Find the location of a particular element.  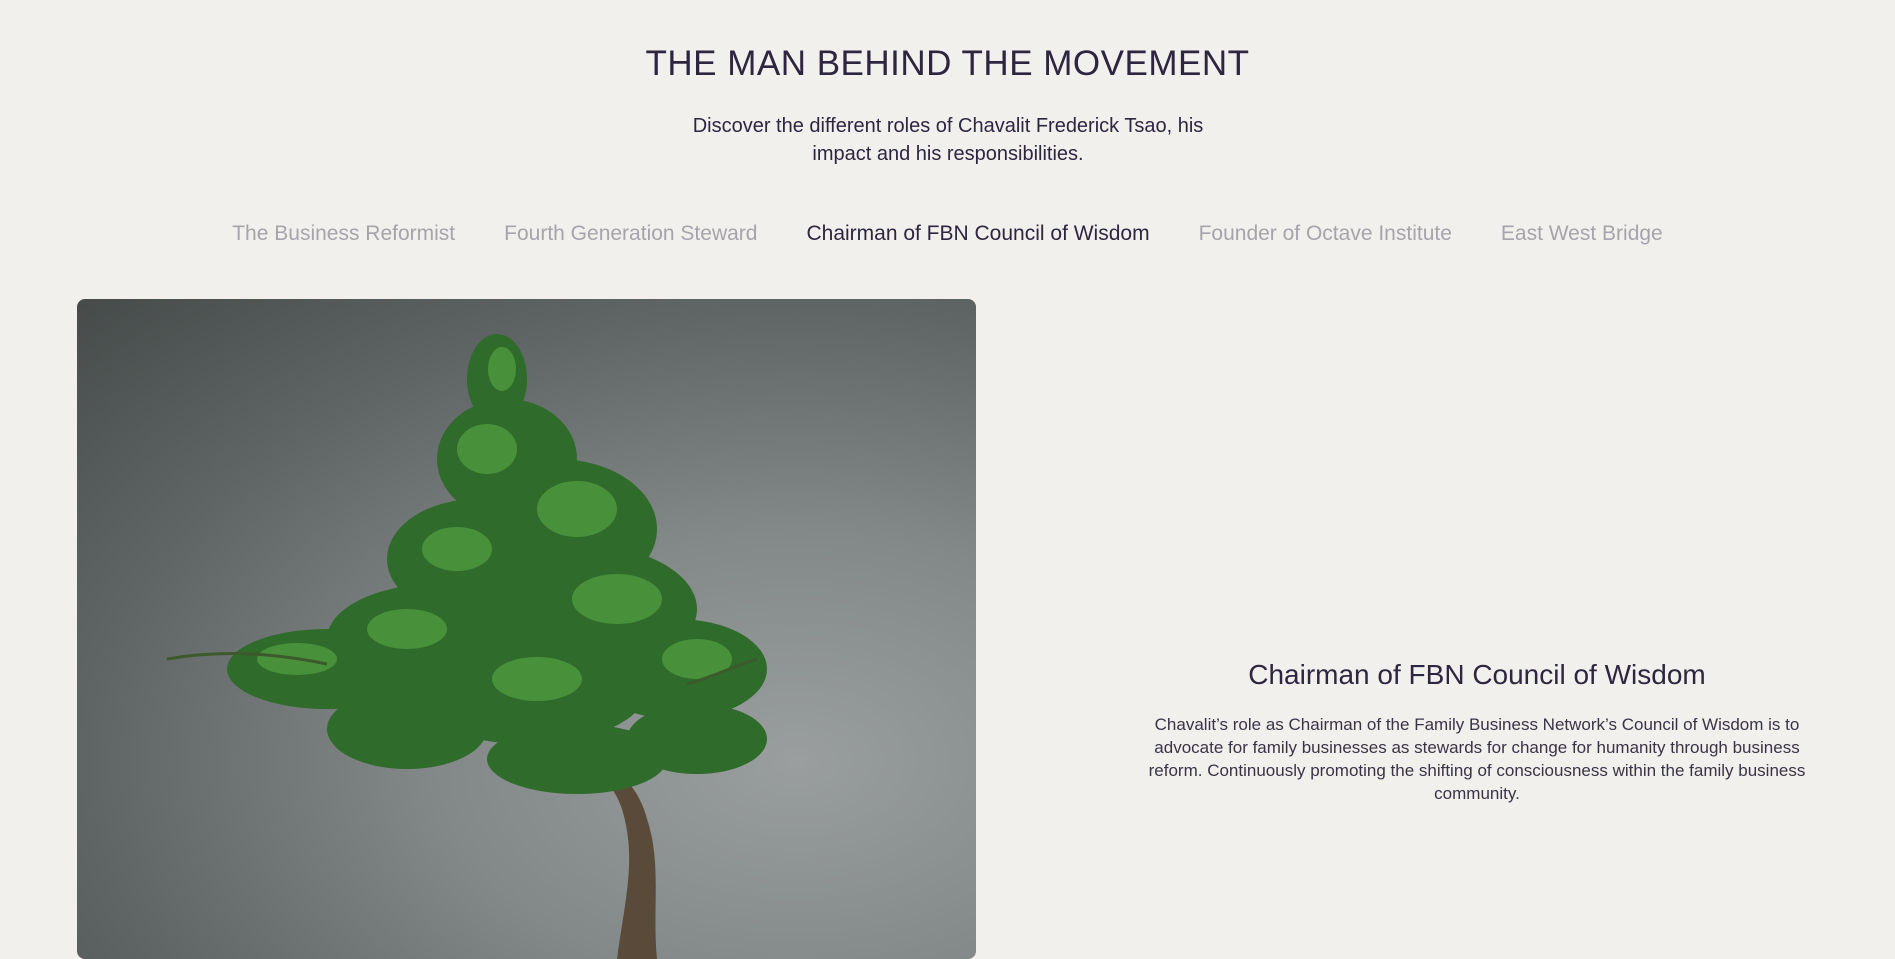

tab-founder-octave-institute: Founder of Octave Institute is located at coordinates (1325, 234).